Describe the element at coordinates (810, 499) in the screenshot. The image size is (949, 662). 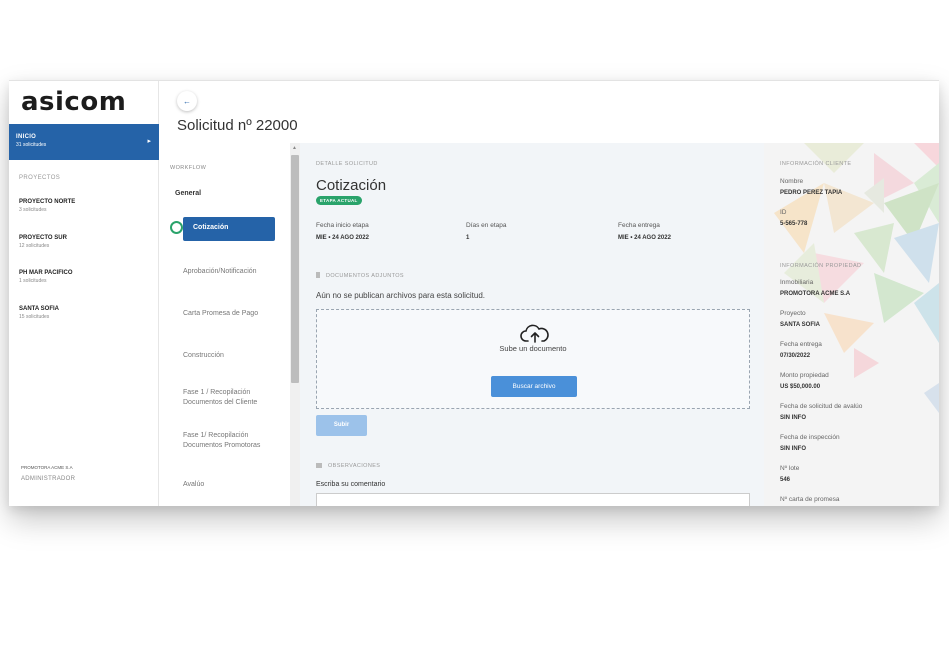
I see `info-label: Nº carta de promesa` at that location.